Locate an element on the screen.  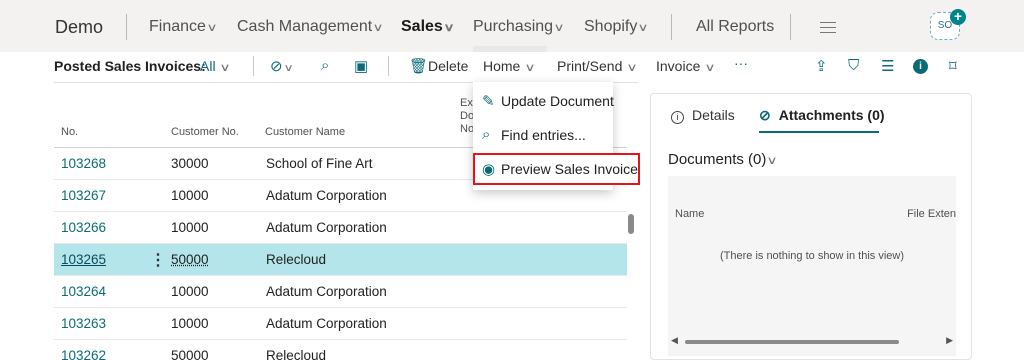
table-row: 103266 10000 Adatum Corporation is located at coordinates (340, 228).